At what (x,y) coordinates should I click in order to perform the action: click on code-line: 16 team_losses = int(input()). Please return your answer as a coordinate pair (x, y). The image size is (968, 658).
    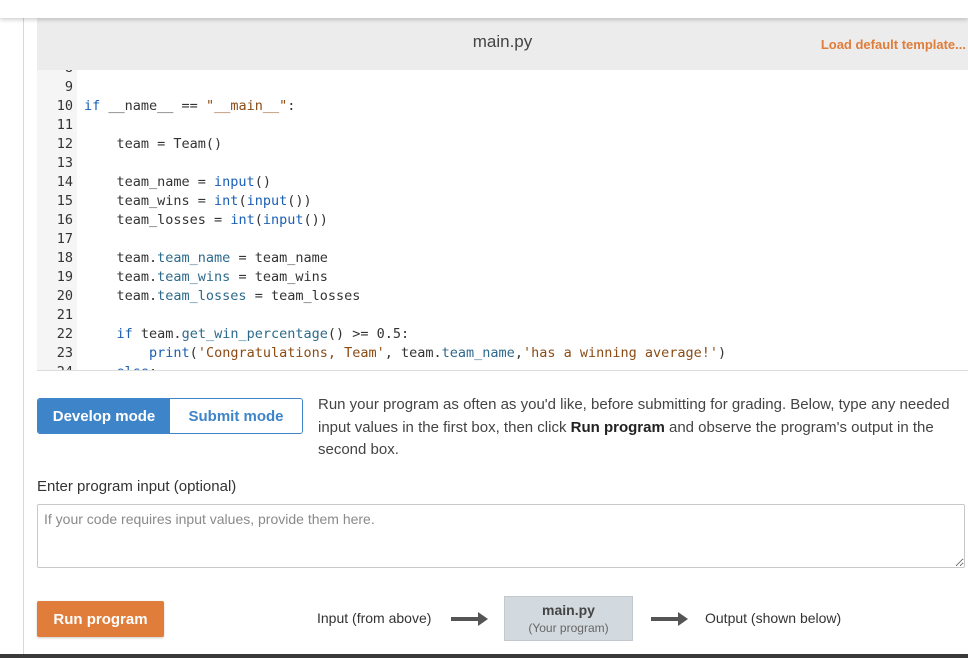
    Looking at the image, I should click on (502, 220).